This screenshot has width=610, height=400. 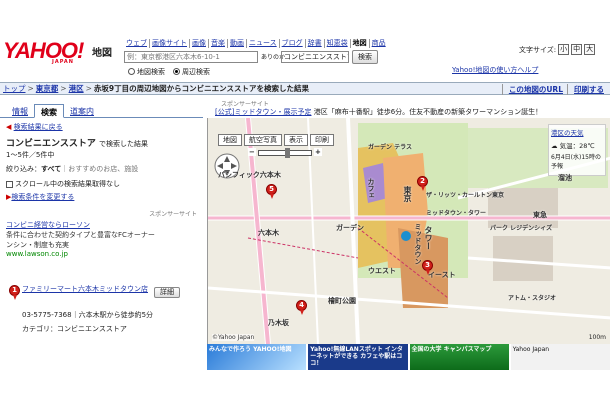 What do you see at coordinates (167, 292) in the screenshot?
I see `detail-button: 詳細` at bounding box center [167, 292].